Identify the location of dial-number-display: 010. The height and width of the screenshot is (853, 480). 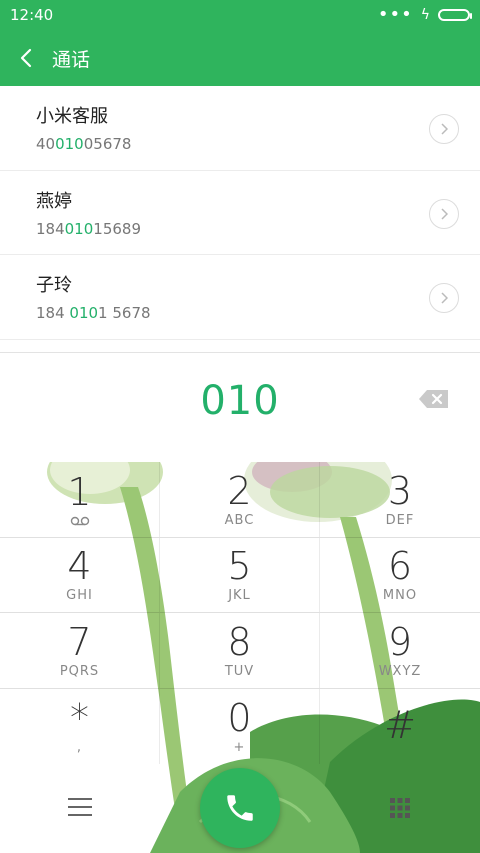
(240, 400).